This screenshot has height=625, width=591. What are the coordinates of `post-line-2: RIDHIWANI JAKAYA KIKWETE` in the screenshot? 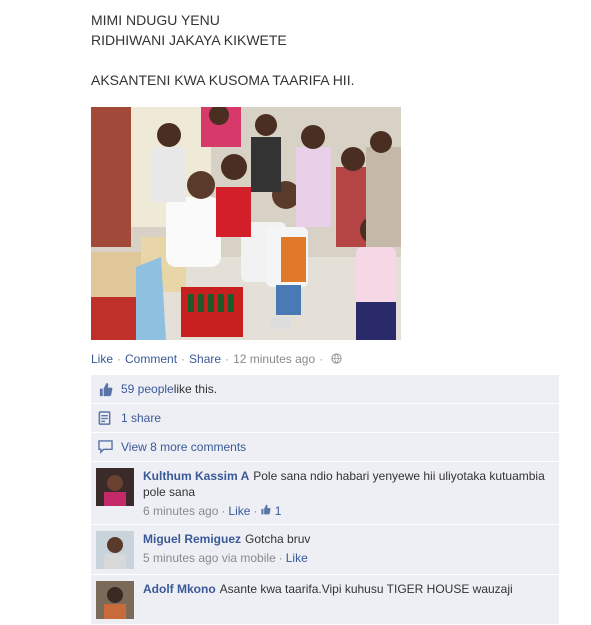 It's located at (189, 40).